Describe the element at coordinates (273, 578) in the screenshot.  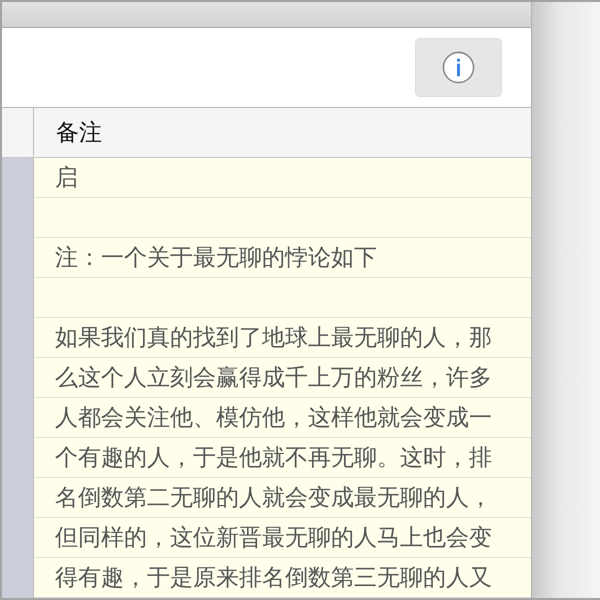
I see `note-text: 得有趣，于是原来排名倒数第三无聊的人又` at that location.